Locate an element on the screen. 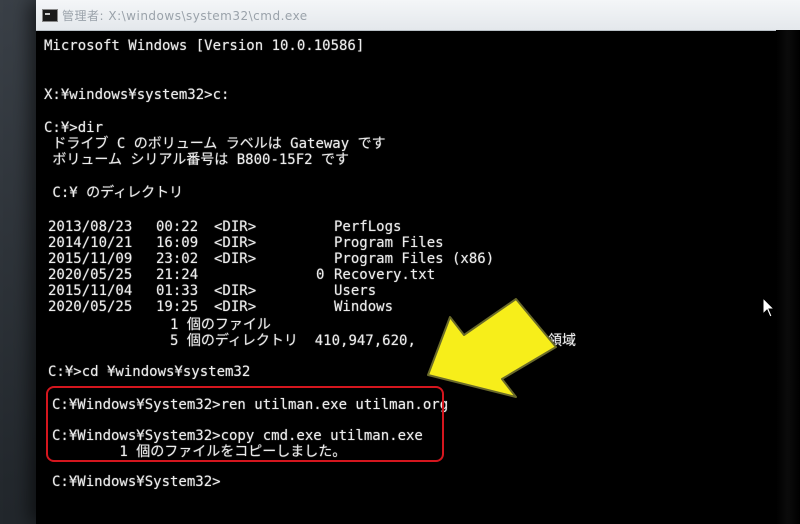 This screenshot has width=800, height=524. current-prompt: C:¥Windows¥System32> is located at coordinates (136, 482).